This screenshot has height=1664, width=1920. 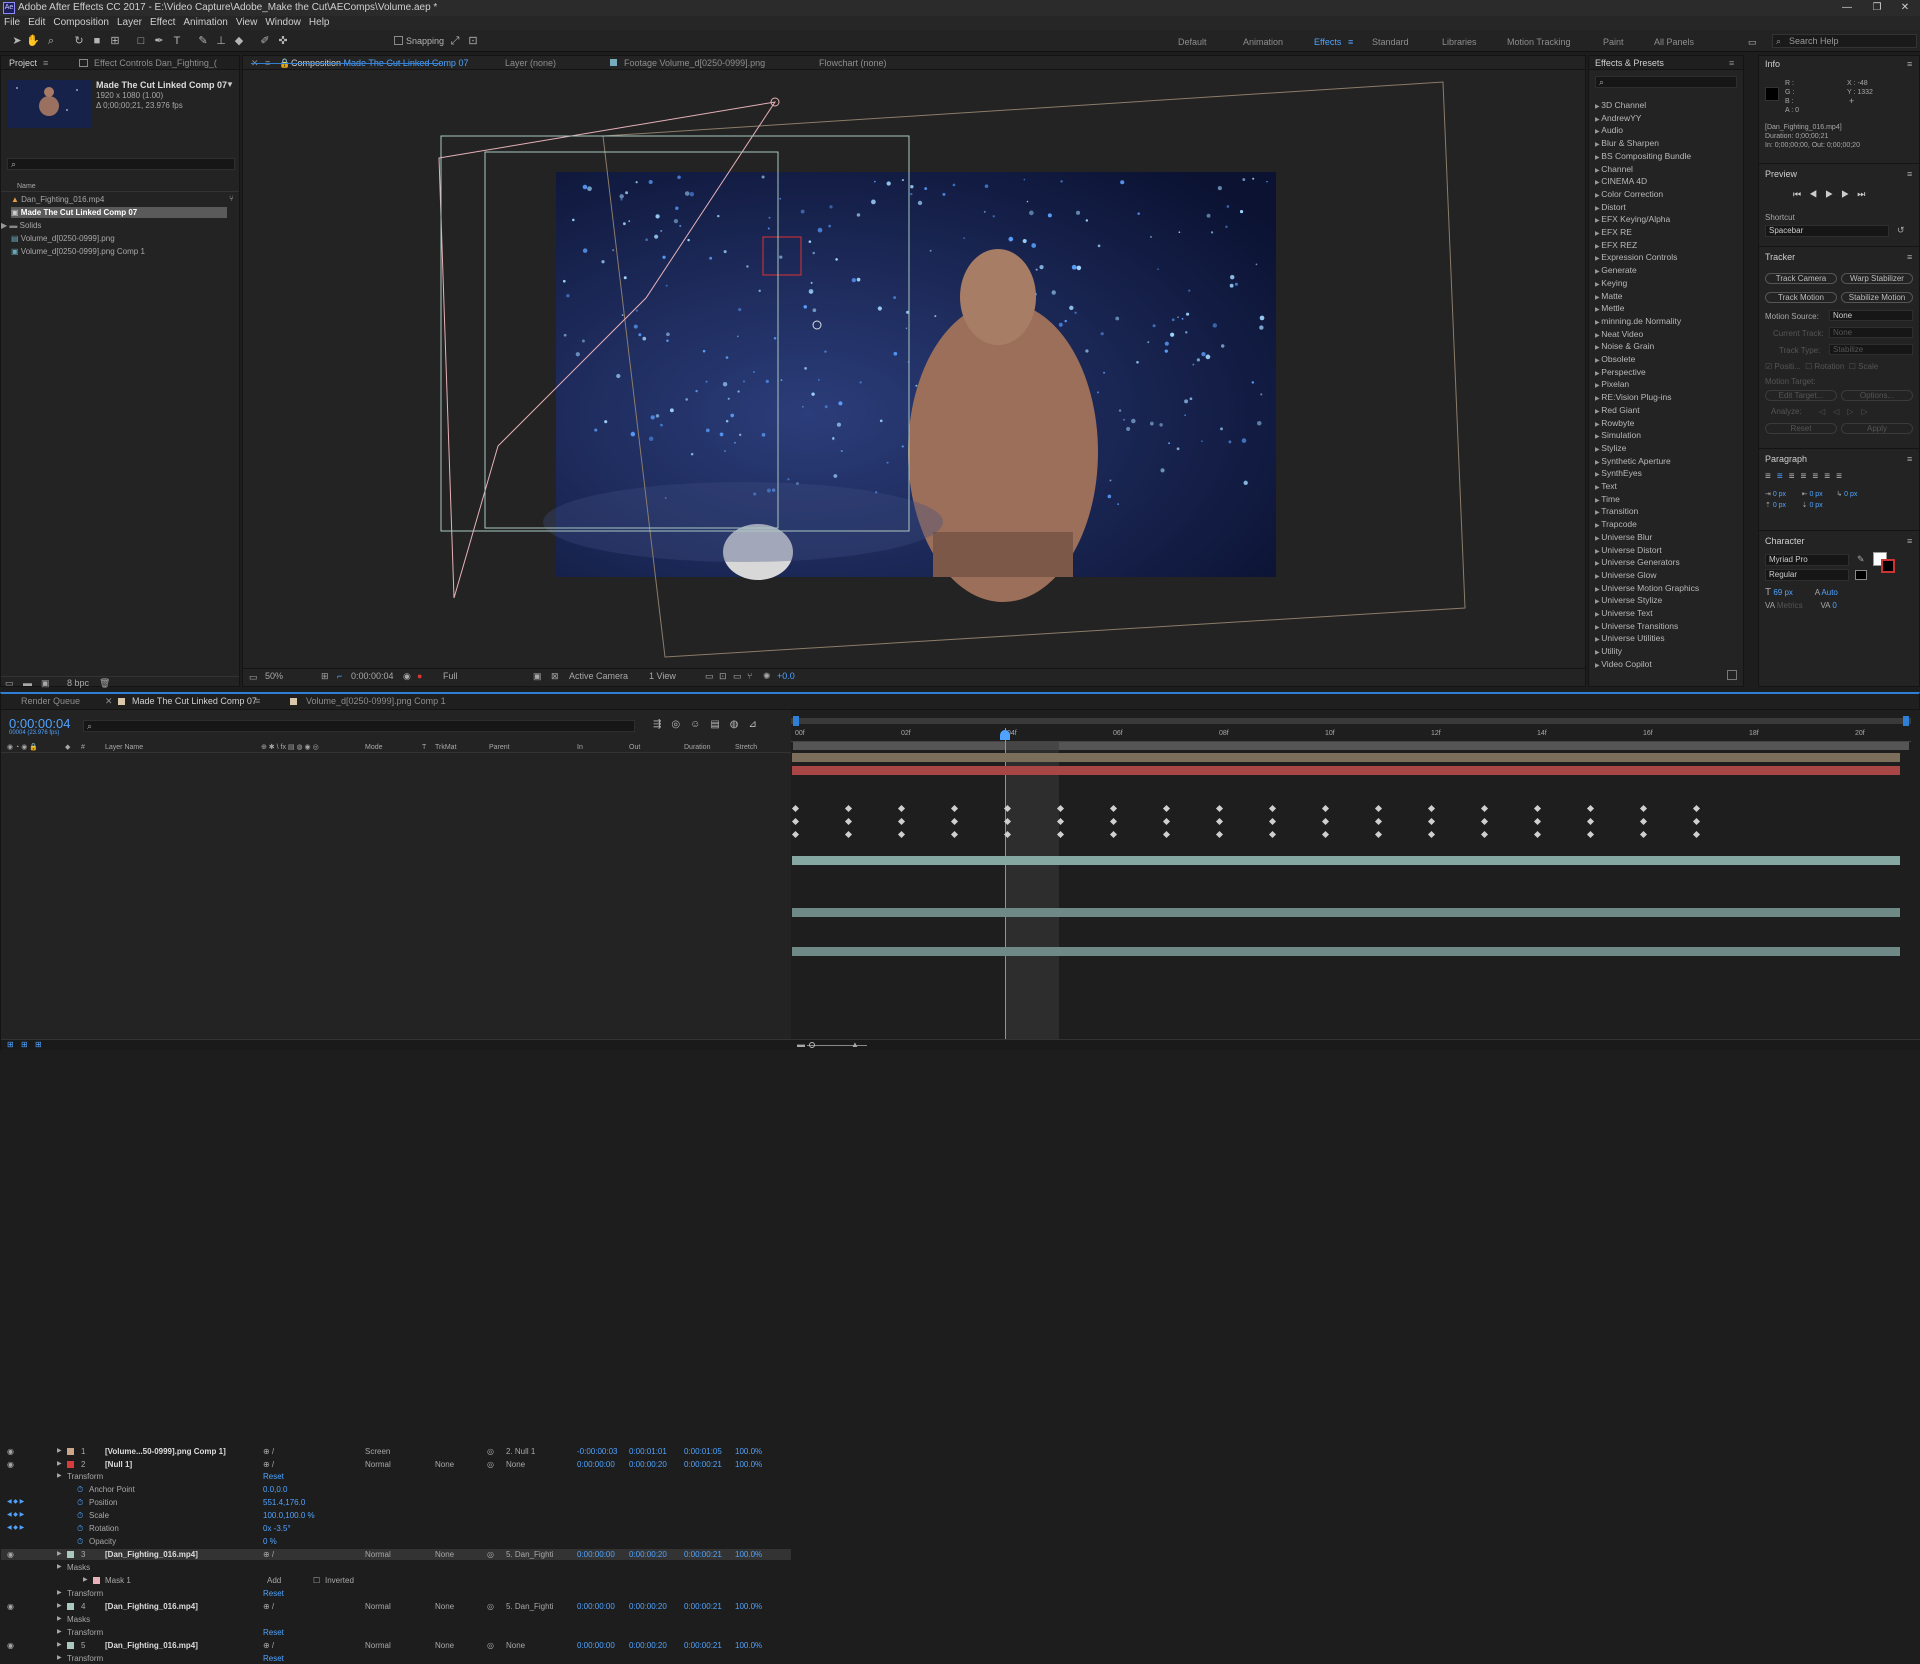 I want to click on space-before-value: 0 px, so click(x=1779, y=505).